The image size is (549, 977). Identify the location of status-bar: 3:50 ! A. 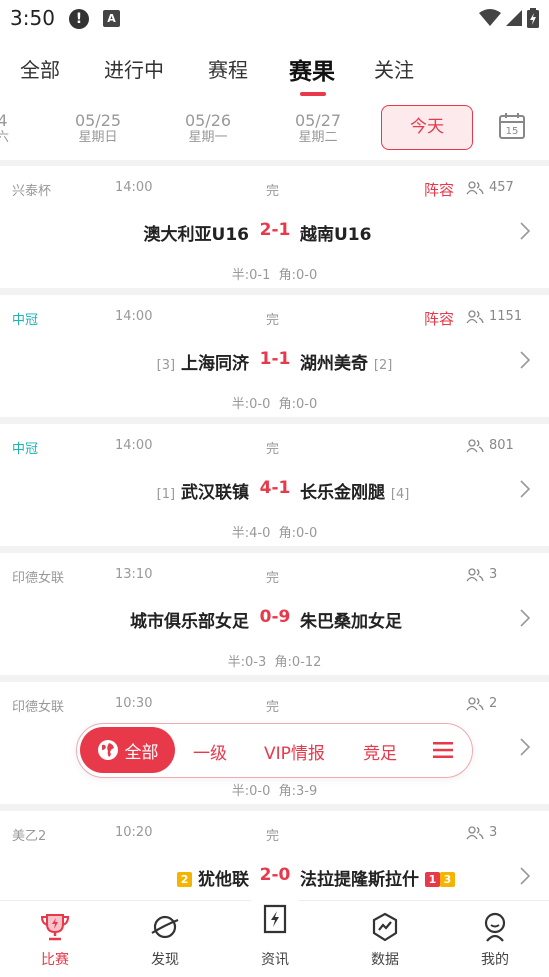
(274, 18).